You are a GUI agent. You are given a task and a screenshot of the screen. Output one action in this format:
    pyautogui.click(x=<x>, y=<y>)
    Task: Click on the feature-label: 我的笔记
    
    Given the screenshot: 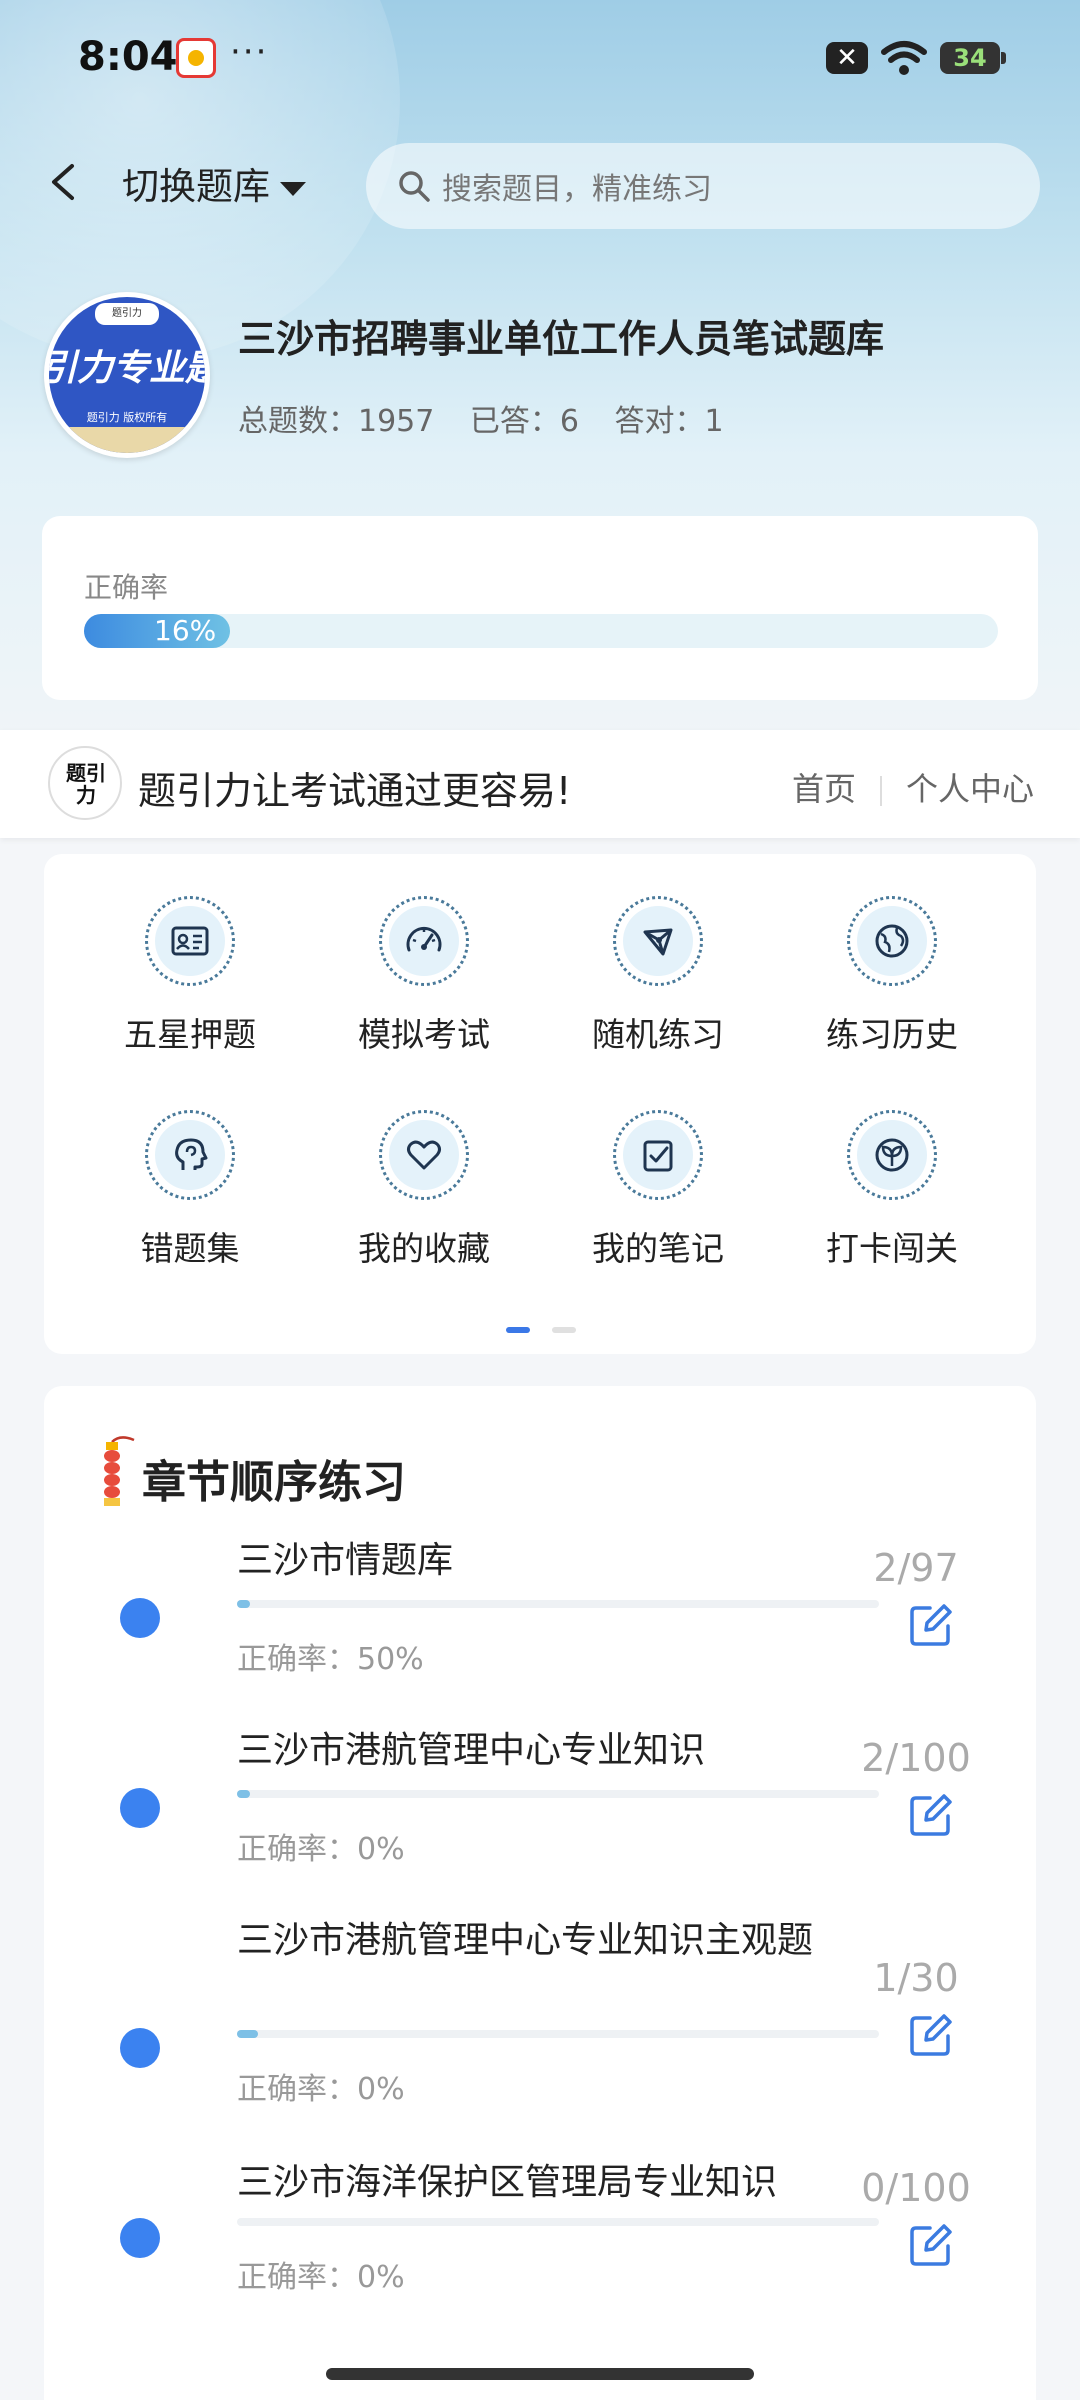 What is the action you would take?
    pyautogui.click(x=658, y=1248)
    